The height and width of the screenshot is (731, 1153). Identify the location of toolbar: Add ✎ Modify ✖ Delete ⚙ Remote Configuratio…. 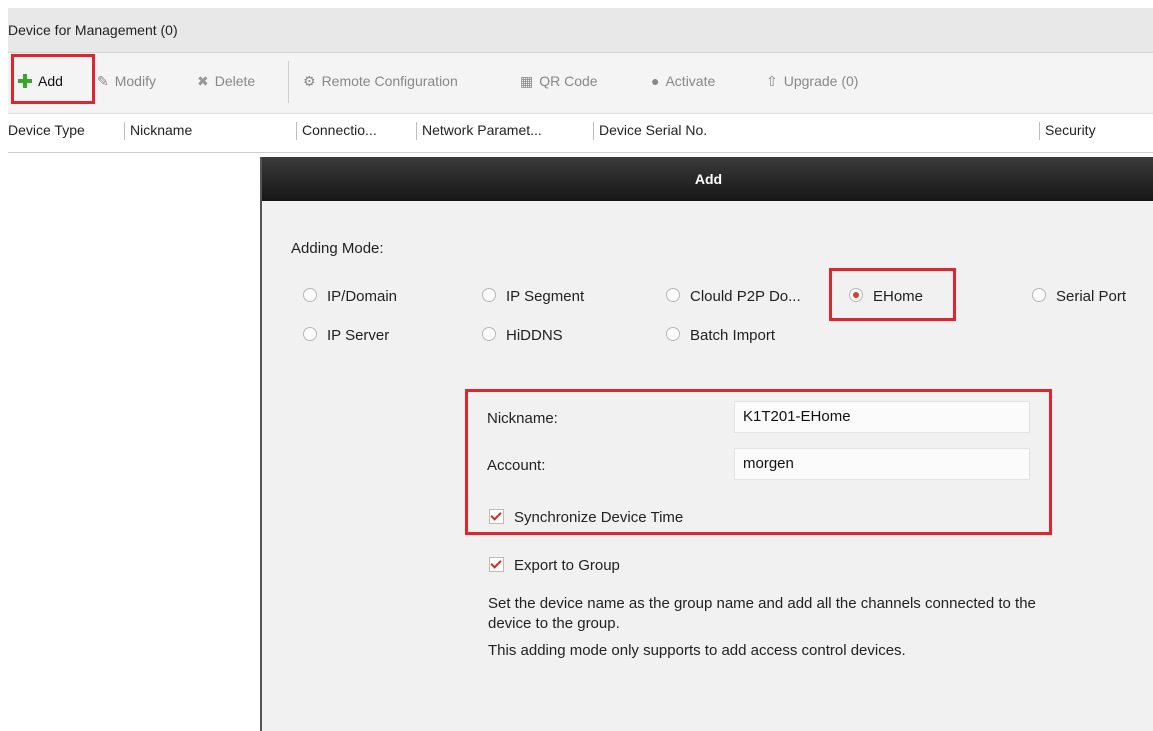
(580, 83).